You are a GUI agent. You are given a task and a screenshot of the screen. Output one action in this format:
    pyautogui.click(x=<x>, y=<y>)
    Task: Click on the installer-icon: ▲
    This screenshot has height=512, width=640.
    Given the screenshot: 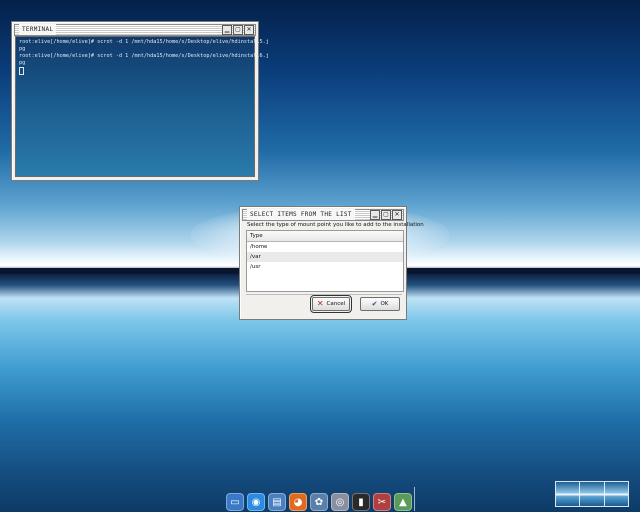 What is the action you would take?
    pyautogui.click(x=403, y=502)
    